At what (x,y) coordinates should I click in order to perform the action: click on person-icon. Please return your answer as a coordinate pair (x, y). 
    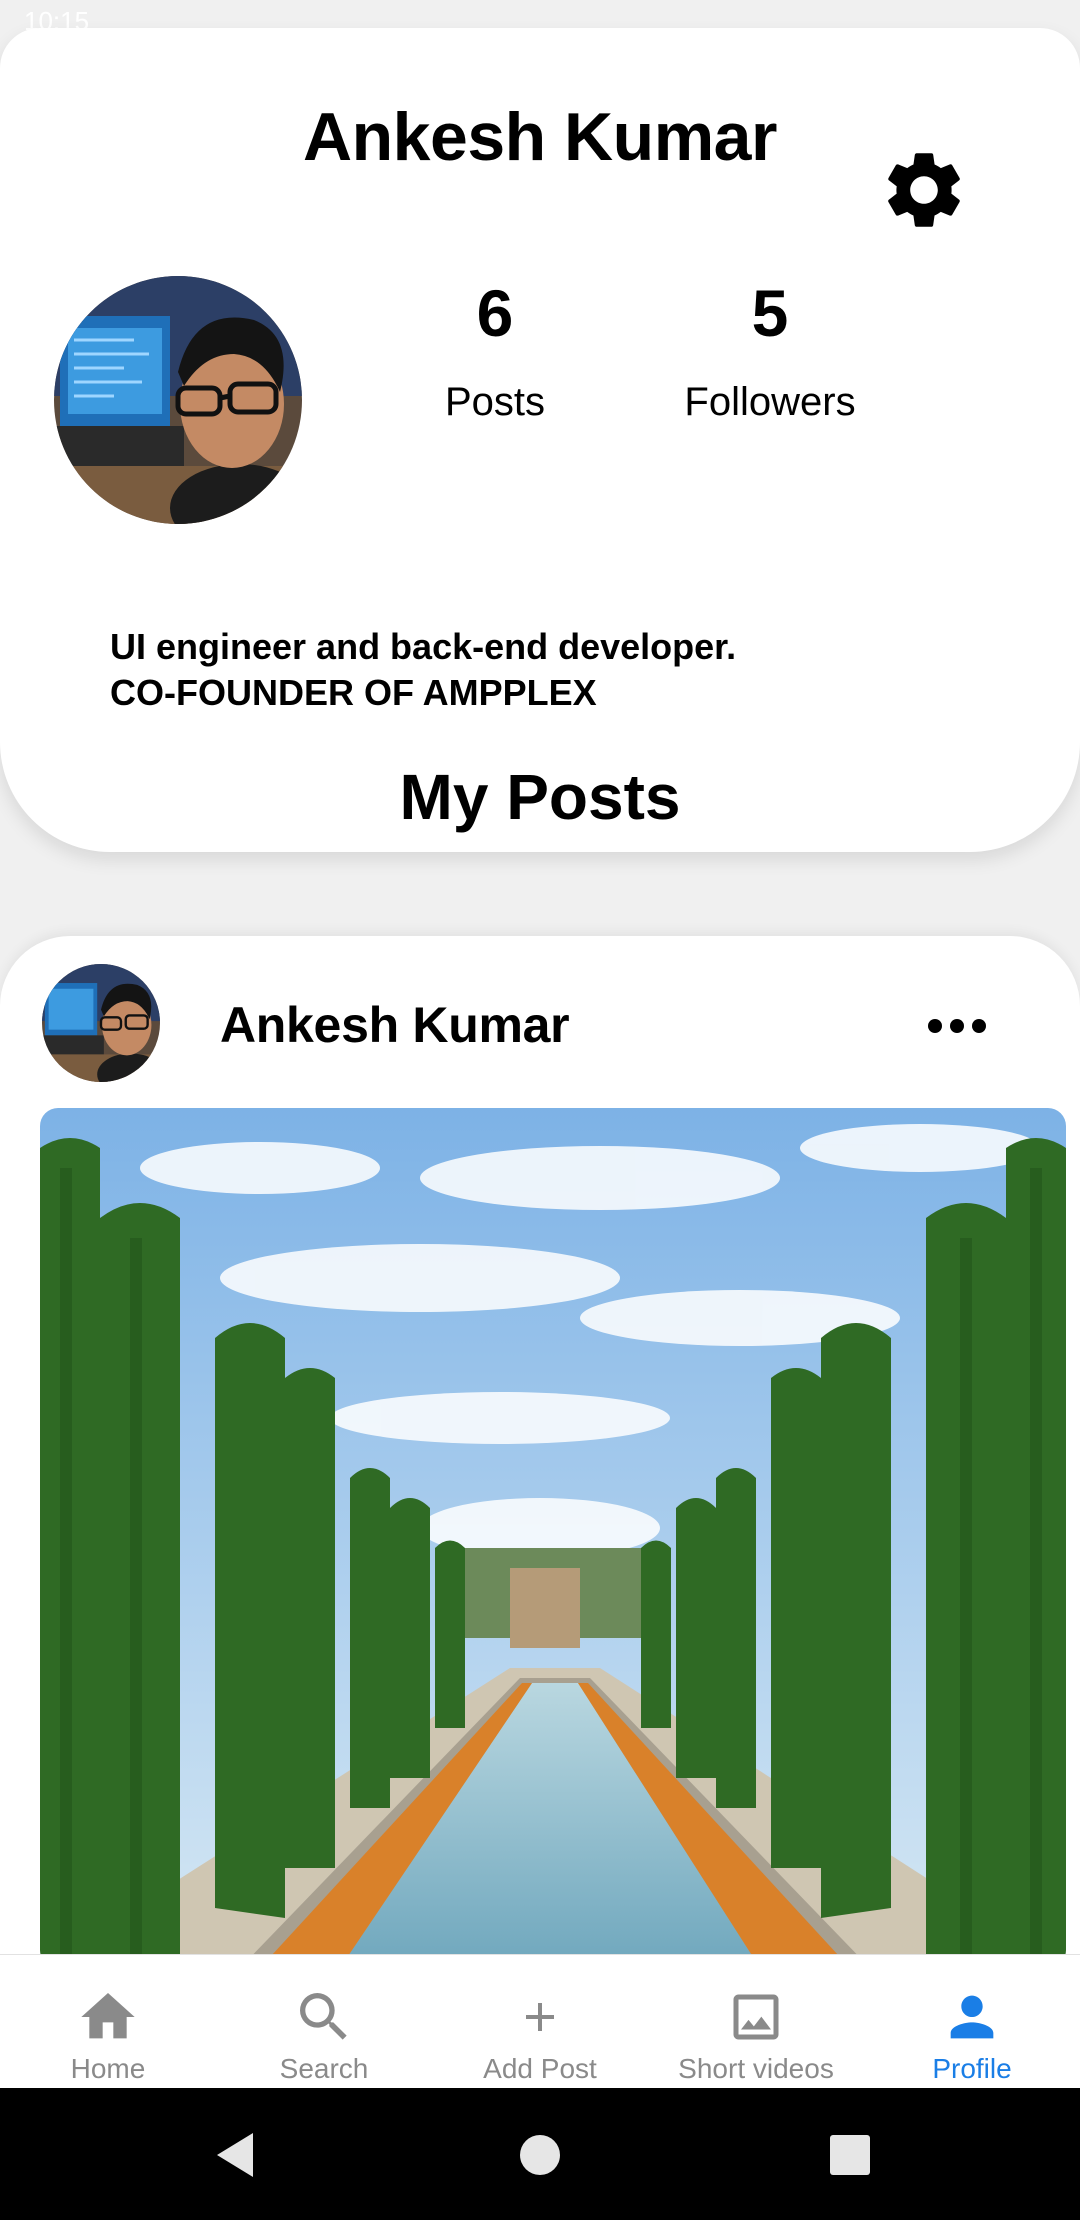
    Looking at the image, I should click on (972, 2017).